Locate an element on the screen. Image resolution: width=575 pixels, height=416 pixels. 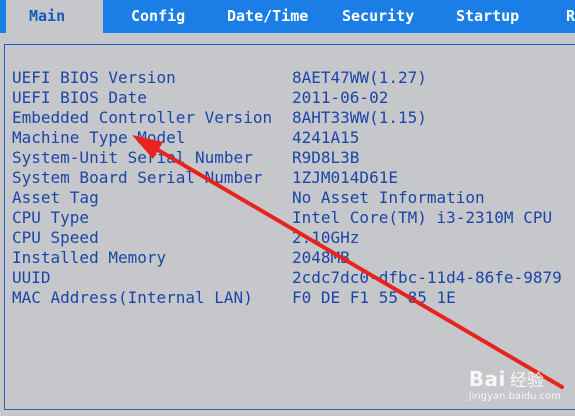
watermark-brand: Bai is located at coordinates (487, 379).